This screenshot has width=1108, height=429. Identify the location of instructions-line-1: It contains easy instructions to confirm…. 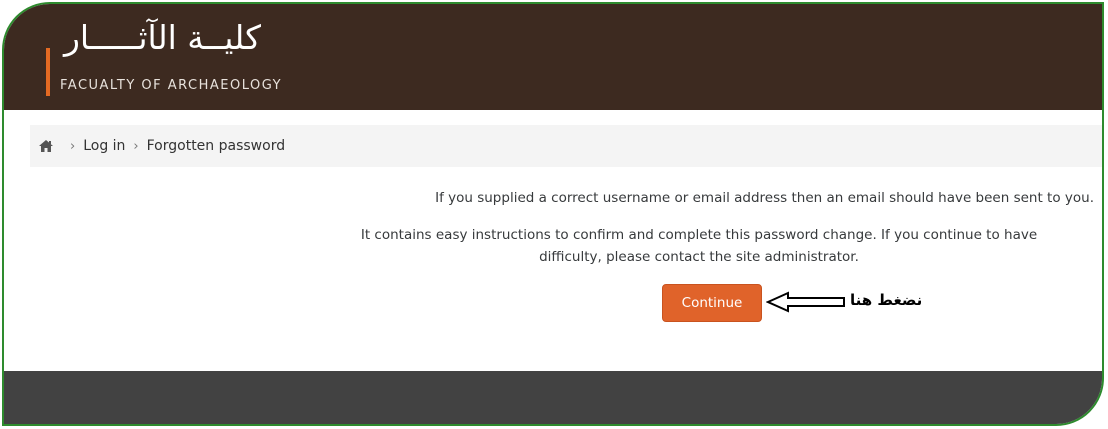
(699, 235).